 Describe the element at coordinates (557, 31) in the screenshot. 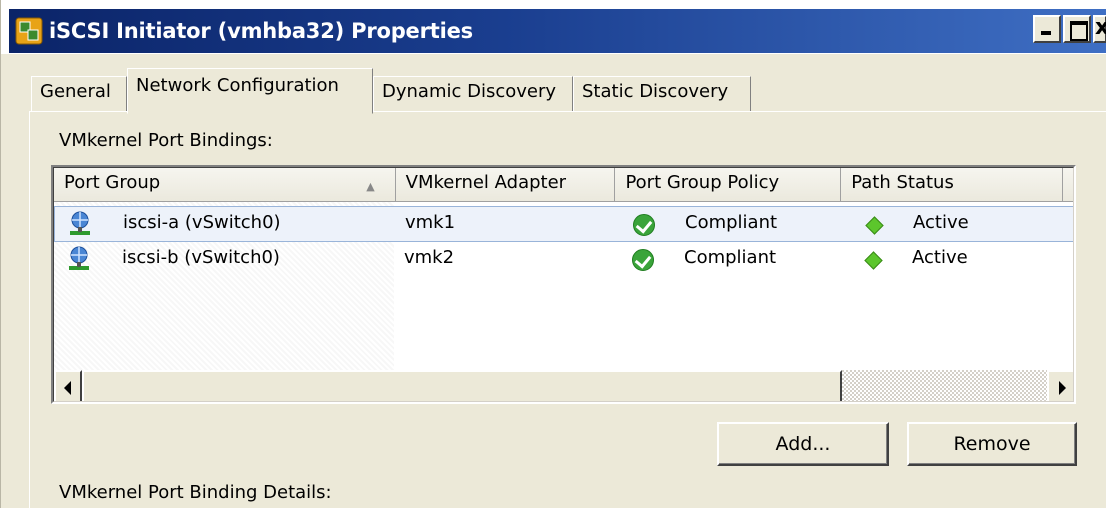

I see `title-bar-inner: iSCSI Initiator (vmhba32) Properties` at that location.